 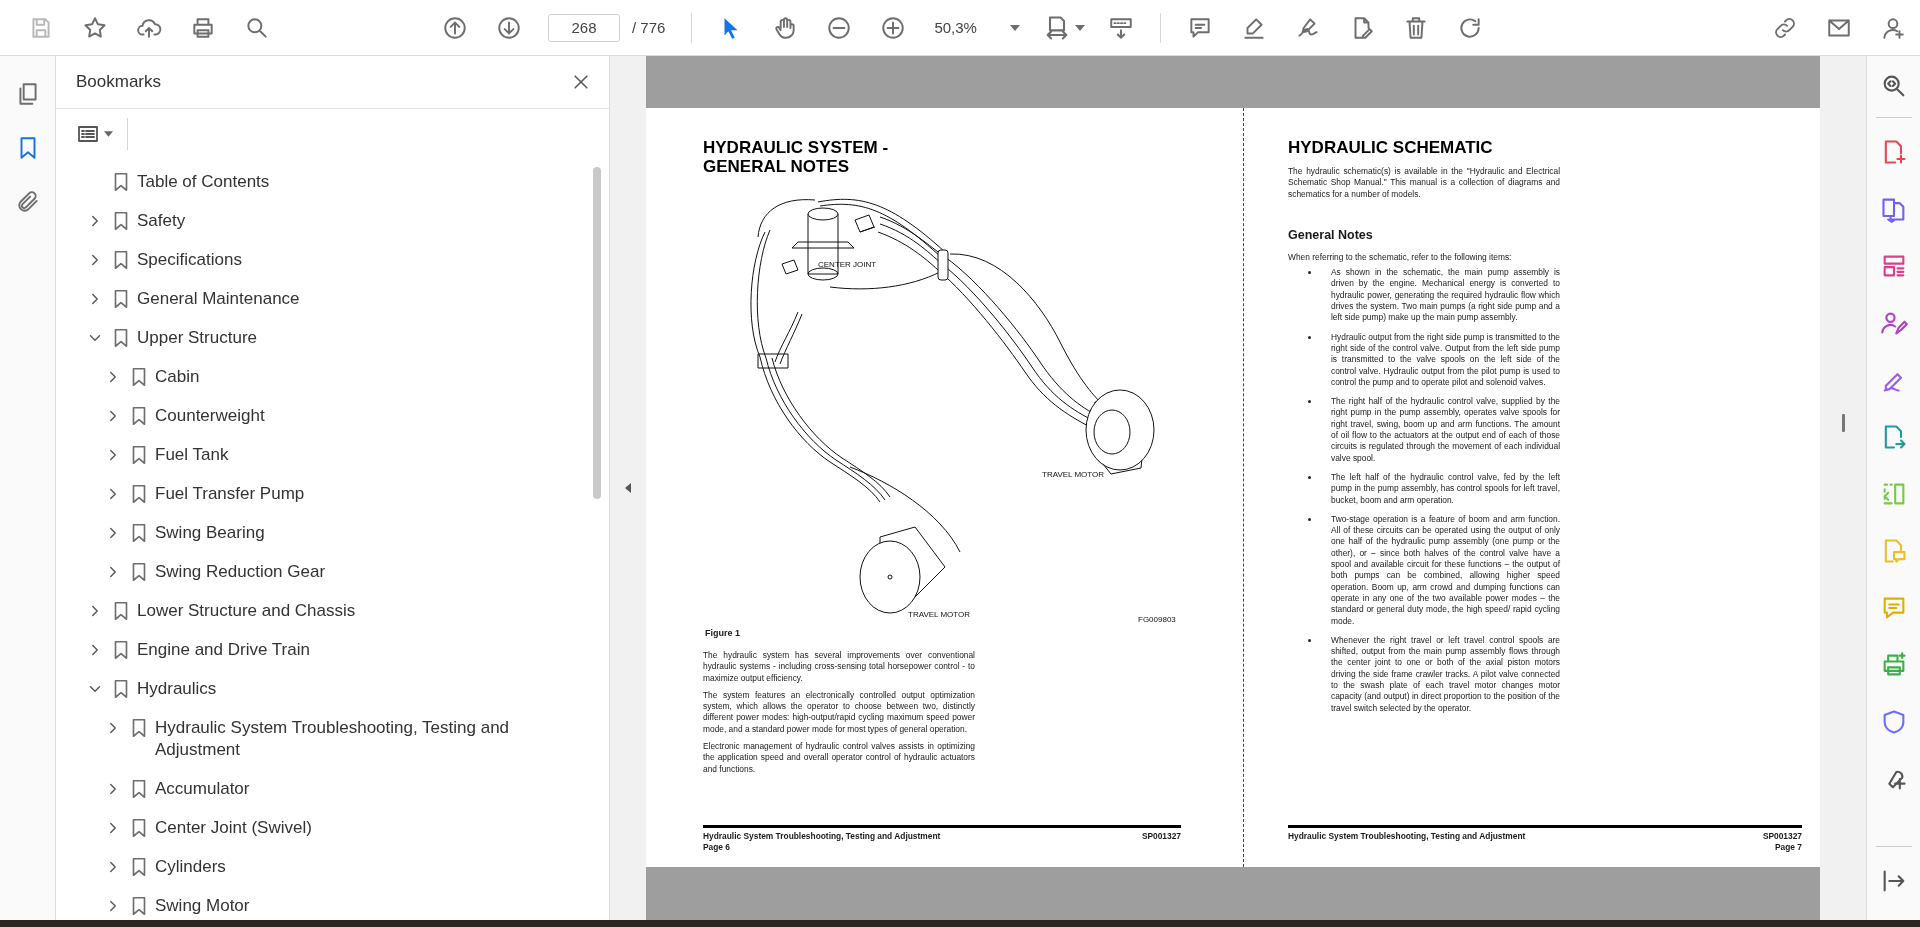 I want to click on list-item: Hydraulic output from the right side pump is transmitted to the right side of the control valve. Output from the left side pump is transmitted to the valve spools on the left side of the control valve. Hydraulic output from the pilot pump is used to control the pump and to operate pilot and solenoid valves., so click(x=1445, y=360).